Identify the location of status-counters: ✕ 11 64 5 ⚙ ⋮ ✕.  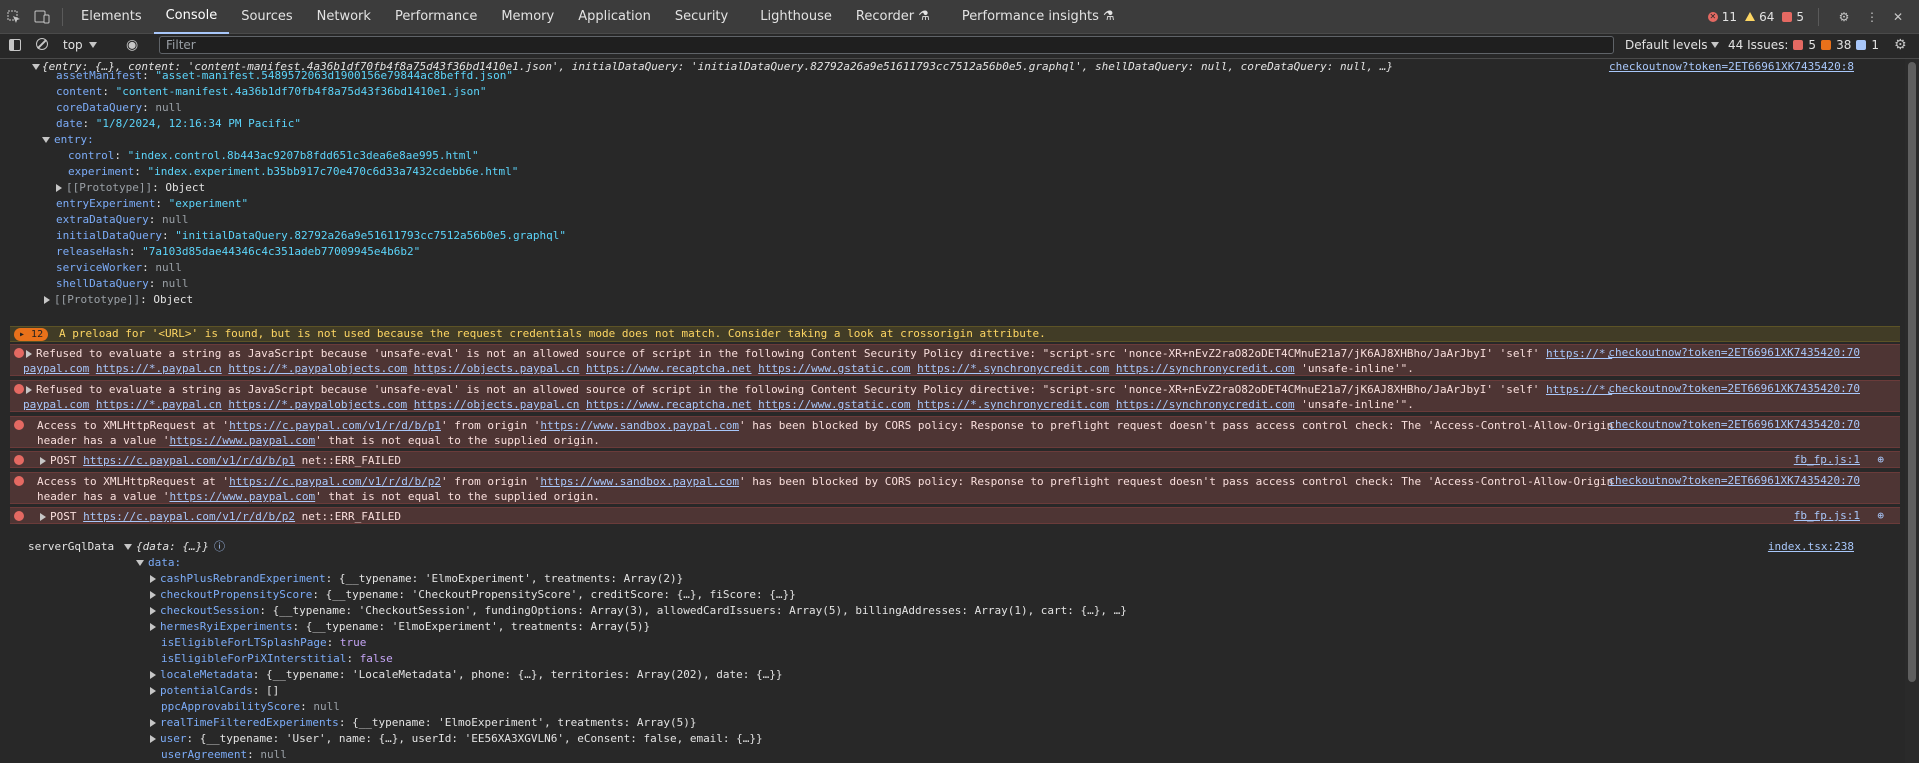
(1813, 17).